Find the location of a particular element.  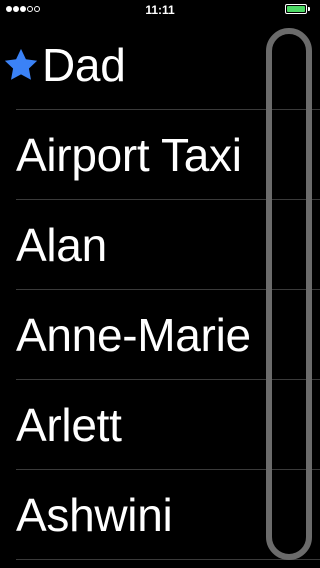

battery-icon is located at coordinates (296, 9).